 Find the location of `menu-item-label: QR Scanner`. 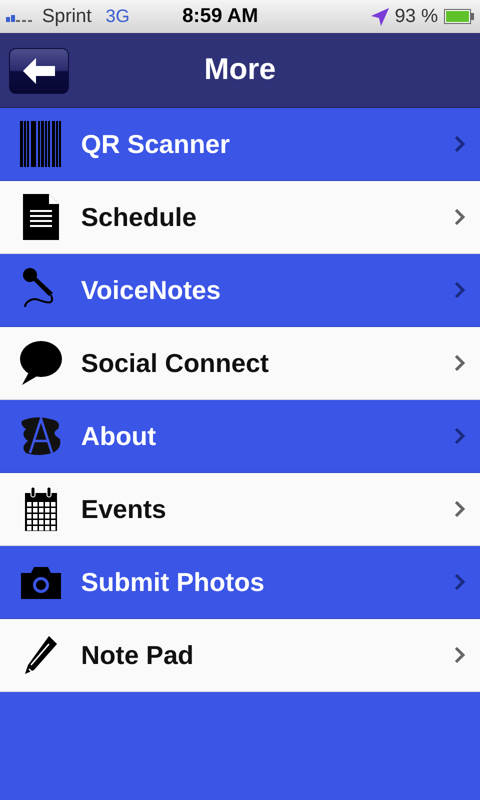

menu-item-label: QR Scanner is located at coordinates (156, 144).